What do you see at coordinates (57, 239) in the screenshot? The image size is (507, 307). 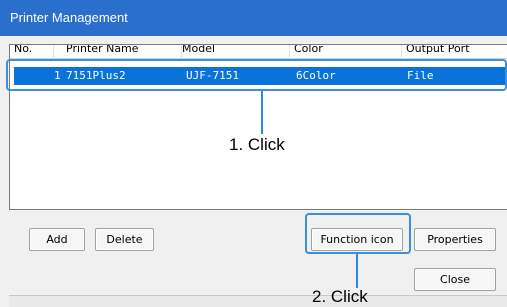 I see `add-button: Add` at bounding box center [57, 239].